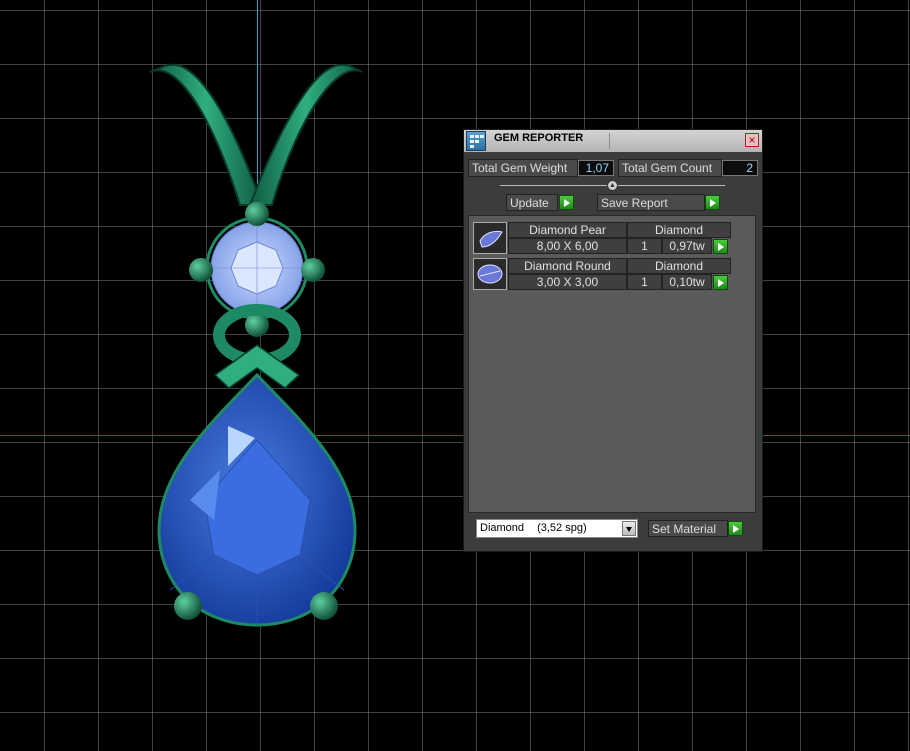  What do you see at coordinates (612, 185) in the screenshot?
I see `collapse-handle-icon: ▲` at bounding box center [612, 185].